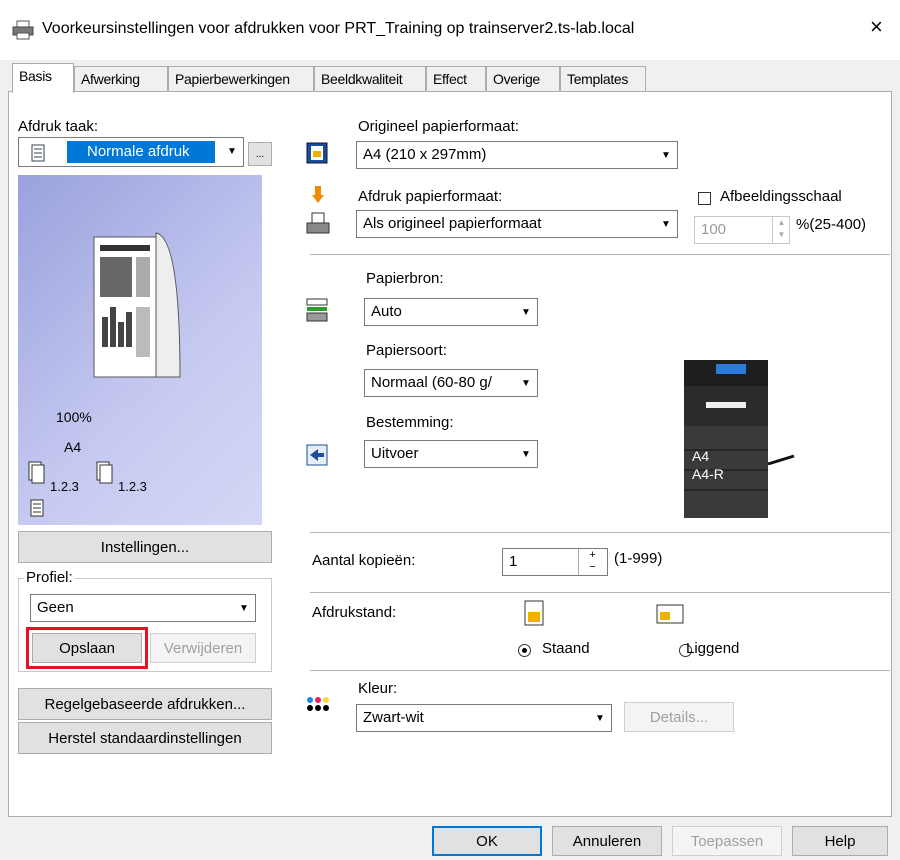 This screenshot has height=860, width=900. What do you see at coordinates (425, 154) in the screenshot?
I see `original-paper-value: A4 (210 x 297mm)` at bounding box center [425, 154].